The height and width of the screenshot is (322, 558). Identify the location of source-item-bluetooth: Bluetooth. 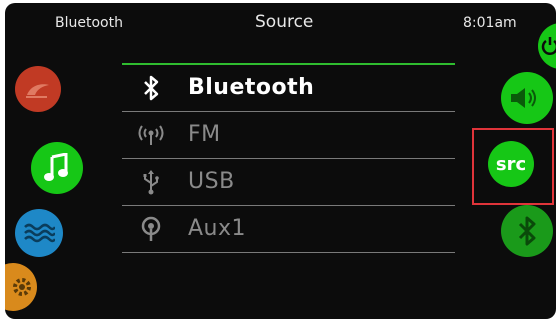
(288, 88).